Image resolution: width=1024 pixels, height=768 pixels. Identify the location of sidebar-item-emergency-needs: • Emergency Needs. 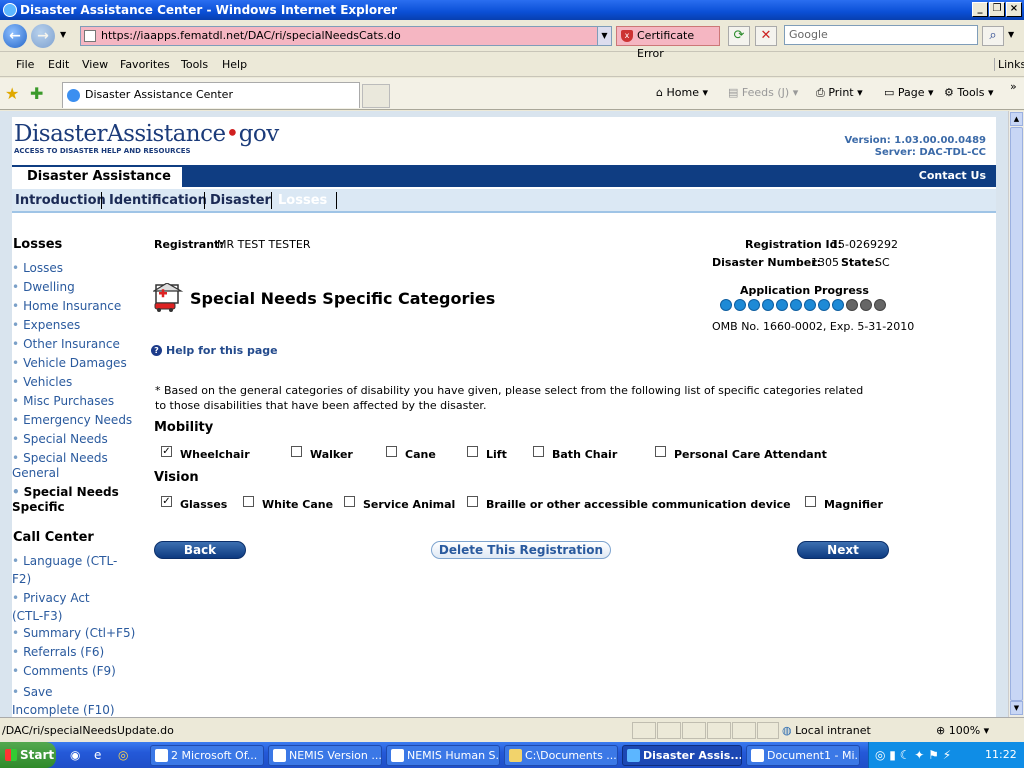
(72, 420).